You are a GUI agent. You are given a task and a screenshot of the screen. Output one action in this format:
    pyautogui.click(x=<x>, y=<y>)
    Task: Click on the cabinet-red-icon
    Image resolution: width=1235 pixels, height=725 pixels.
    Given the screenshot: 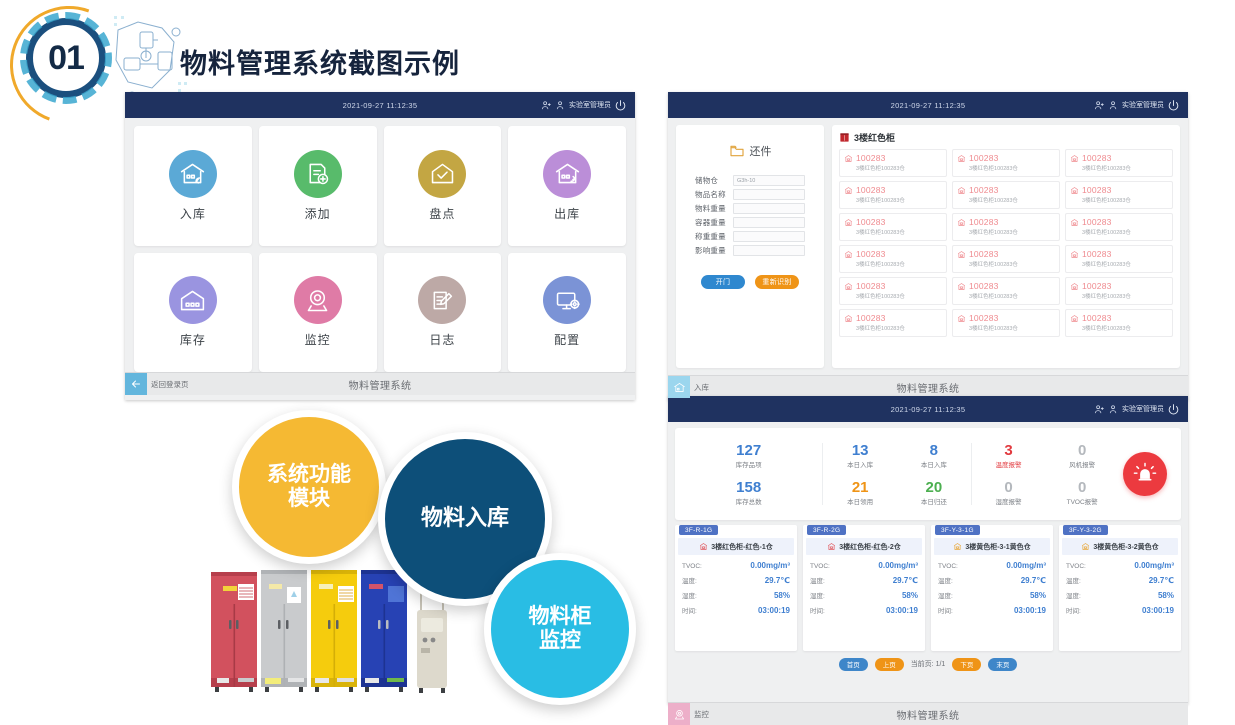 What is the action you would take?
    pyautogui.click(x=703, y=546)
    